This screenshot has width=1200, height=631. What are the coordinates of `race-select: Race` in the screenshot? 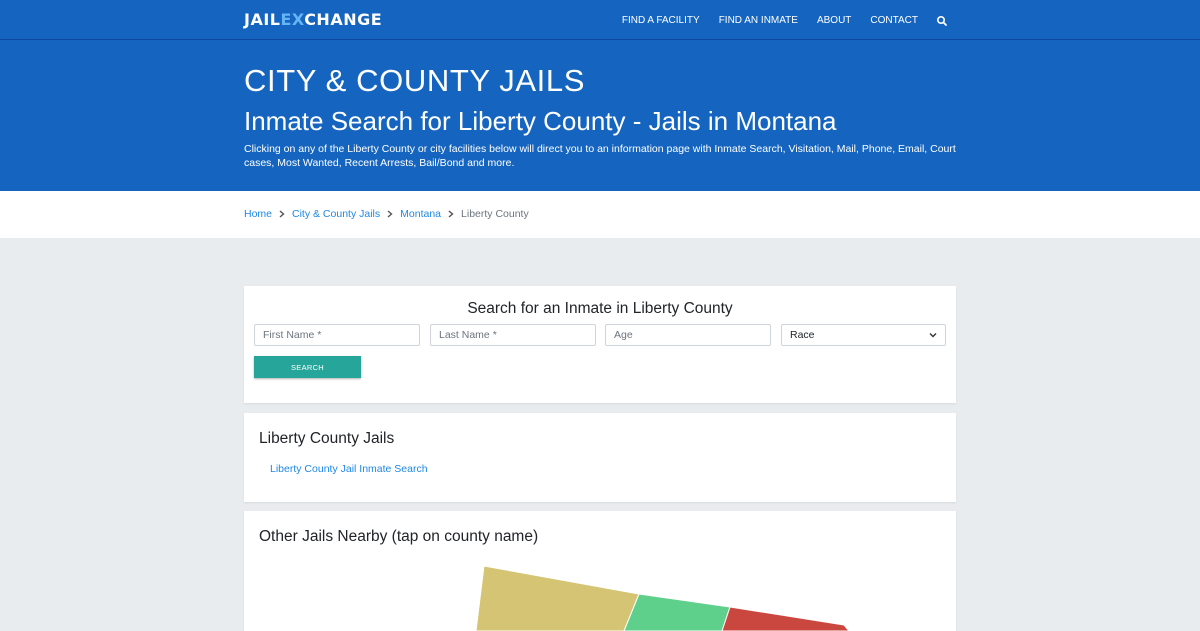 It's located at (863, 335).